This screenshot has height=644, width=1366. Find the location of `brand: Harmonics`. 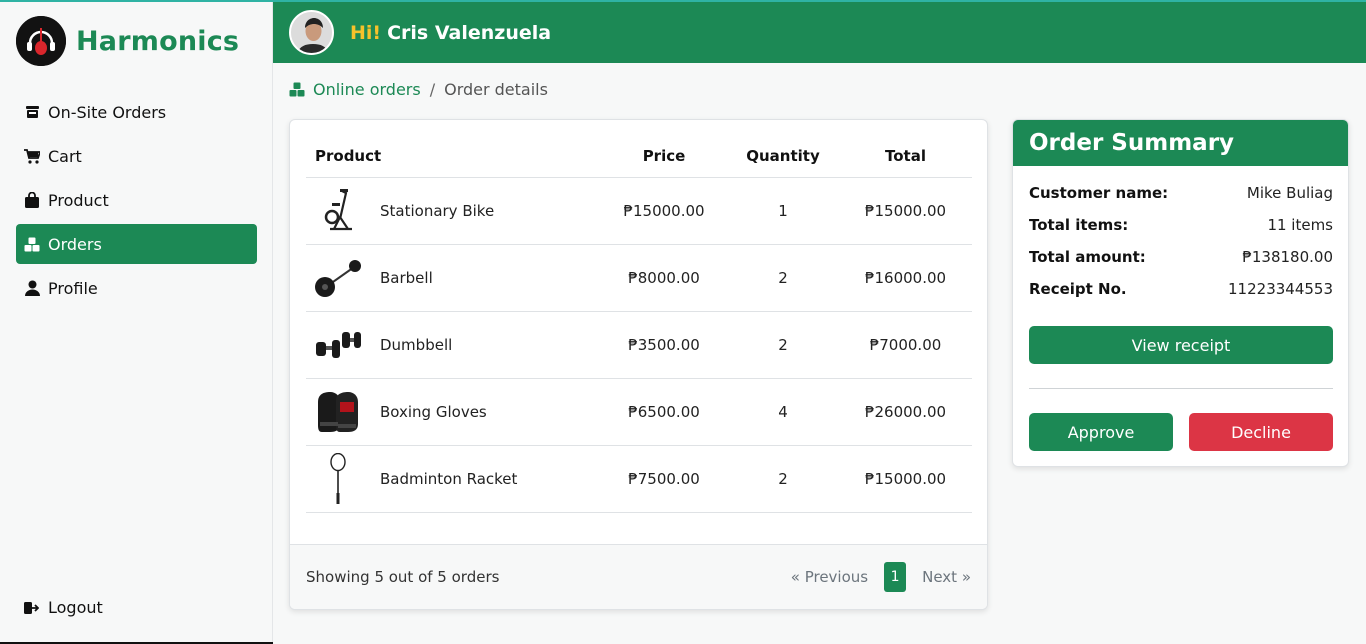

brand: Harmonics is located at coordinates (127, 41).